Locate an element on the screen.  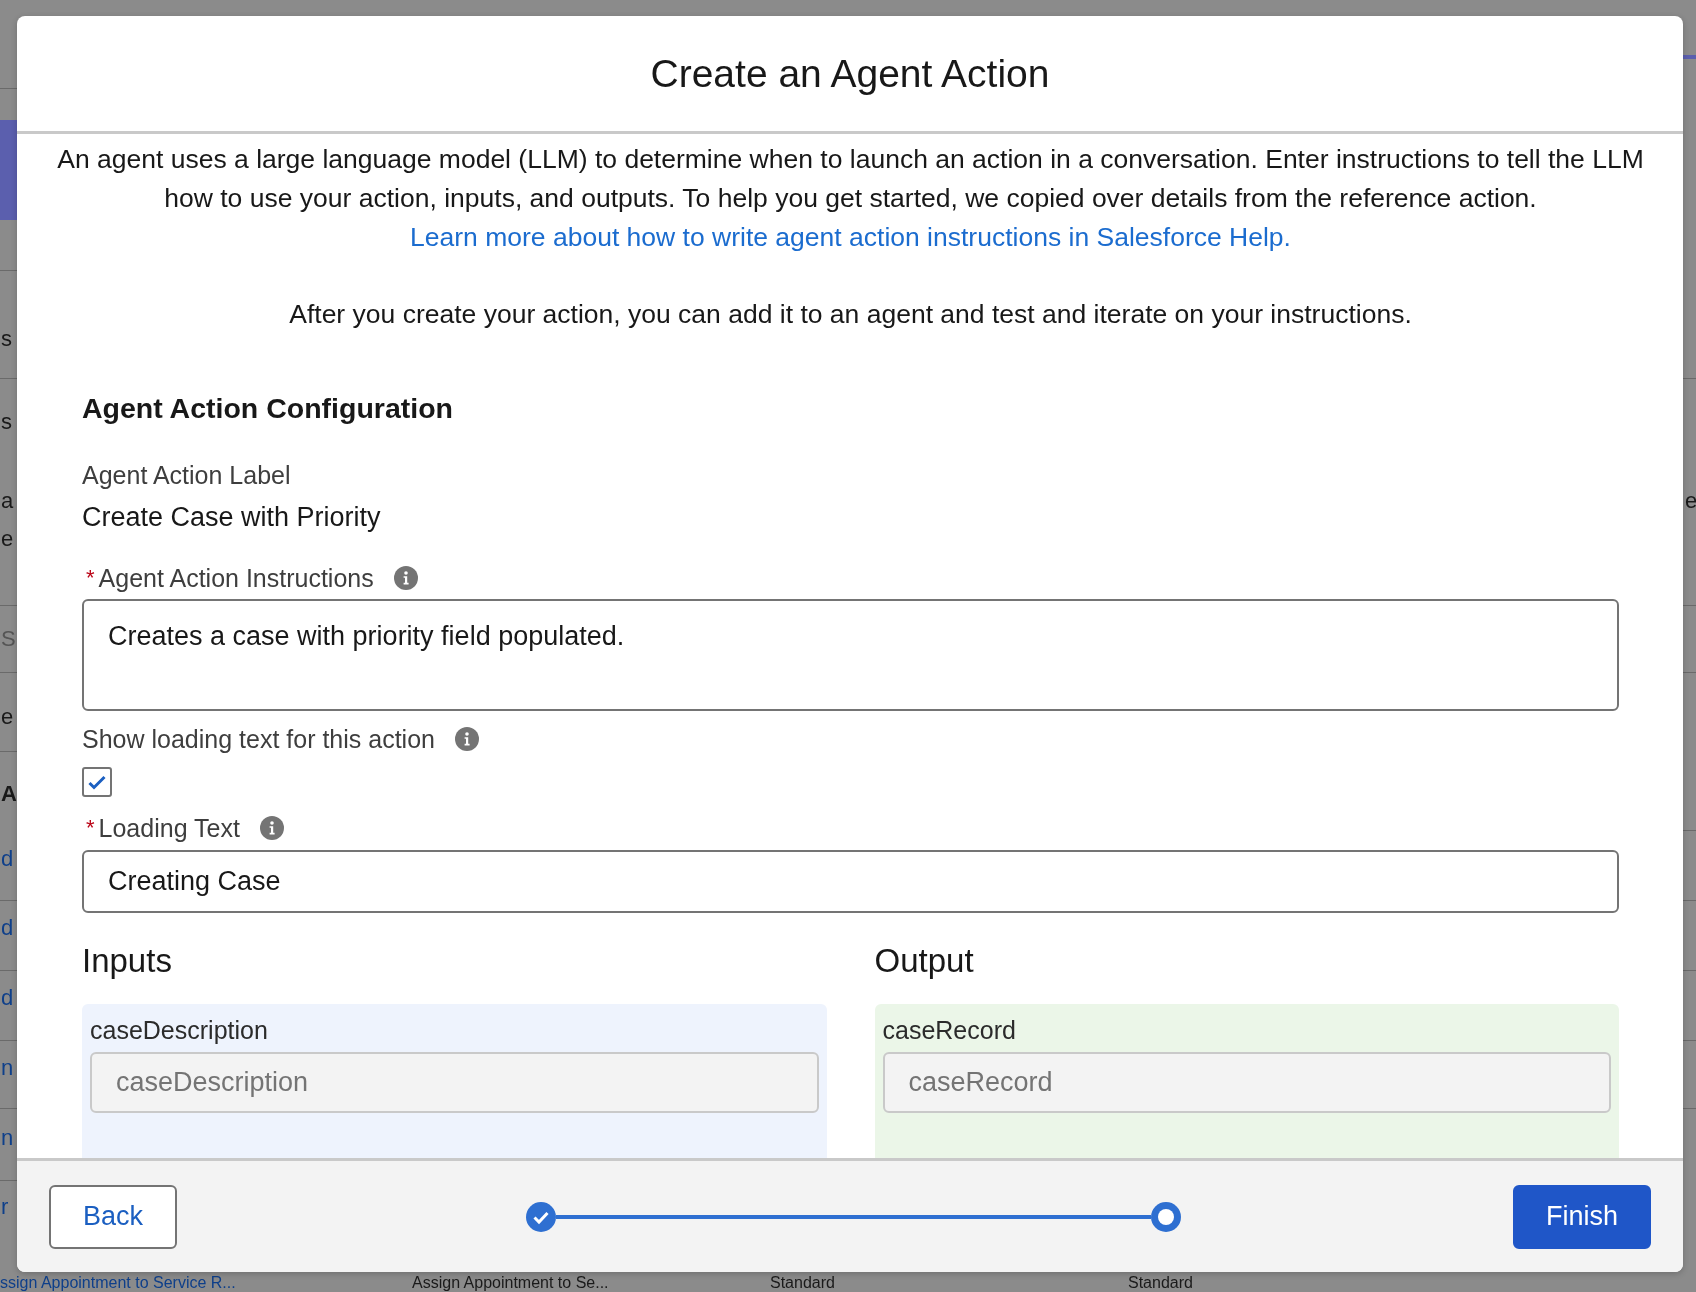
checkbox-label: Show loading text for this action is located at coordinates (258, 739).